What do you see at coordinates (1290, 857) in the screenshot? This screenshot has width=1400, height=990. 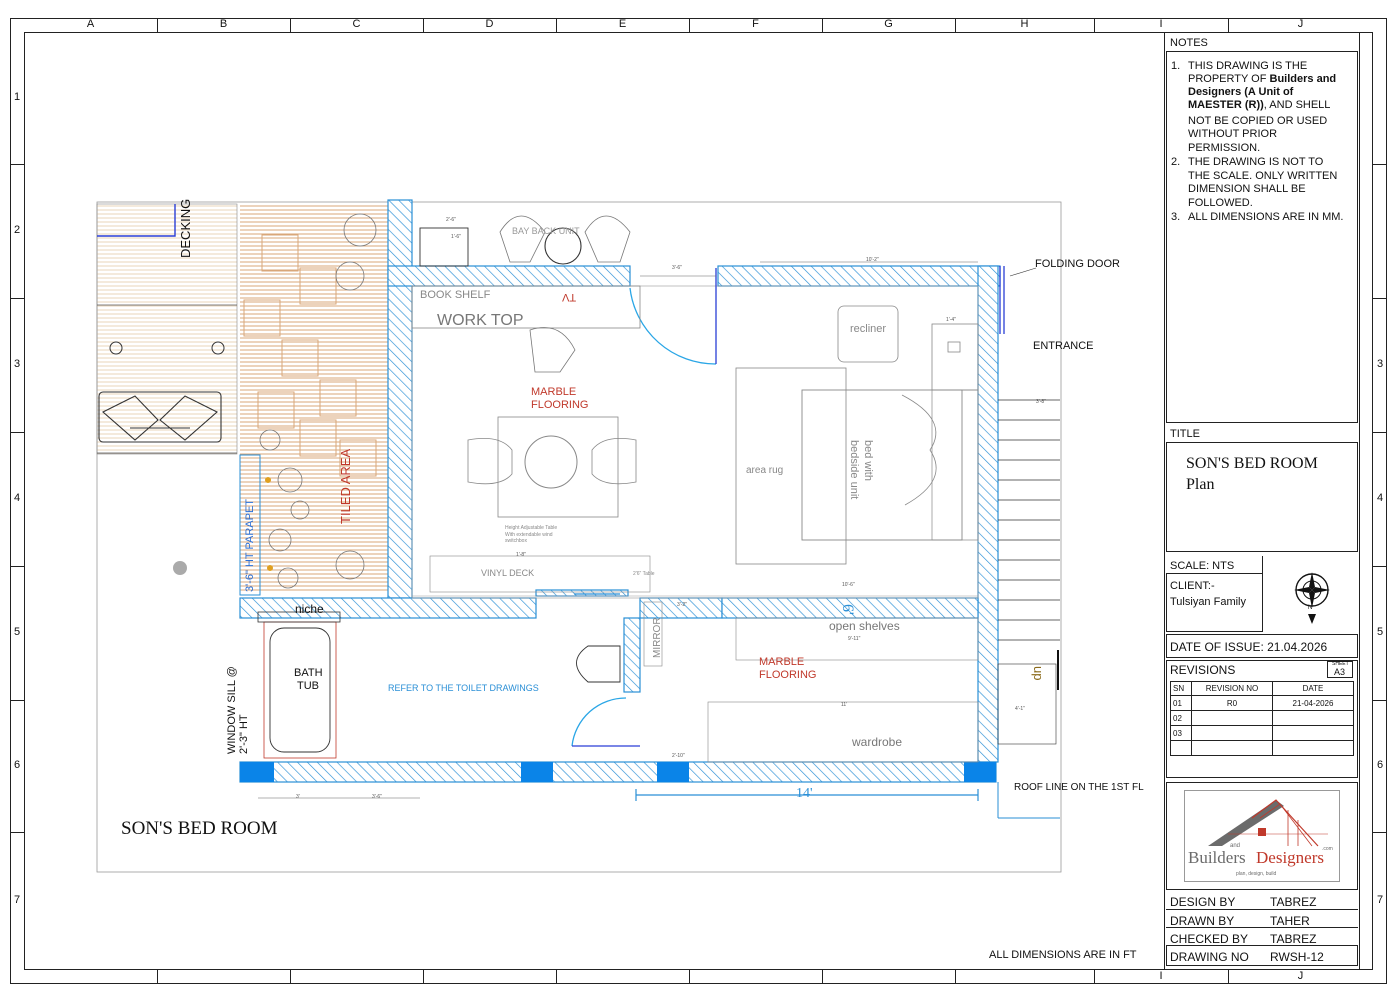 I see `logo-text-designers: Designers` at bounding box center [1290, 857].